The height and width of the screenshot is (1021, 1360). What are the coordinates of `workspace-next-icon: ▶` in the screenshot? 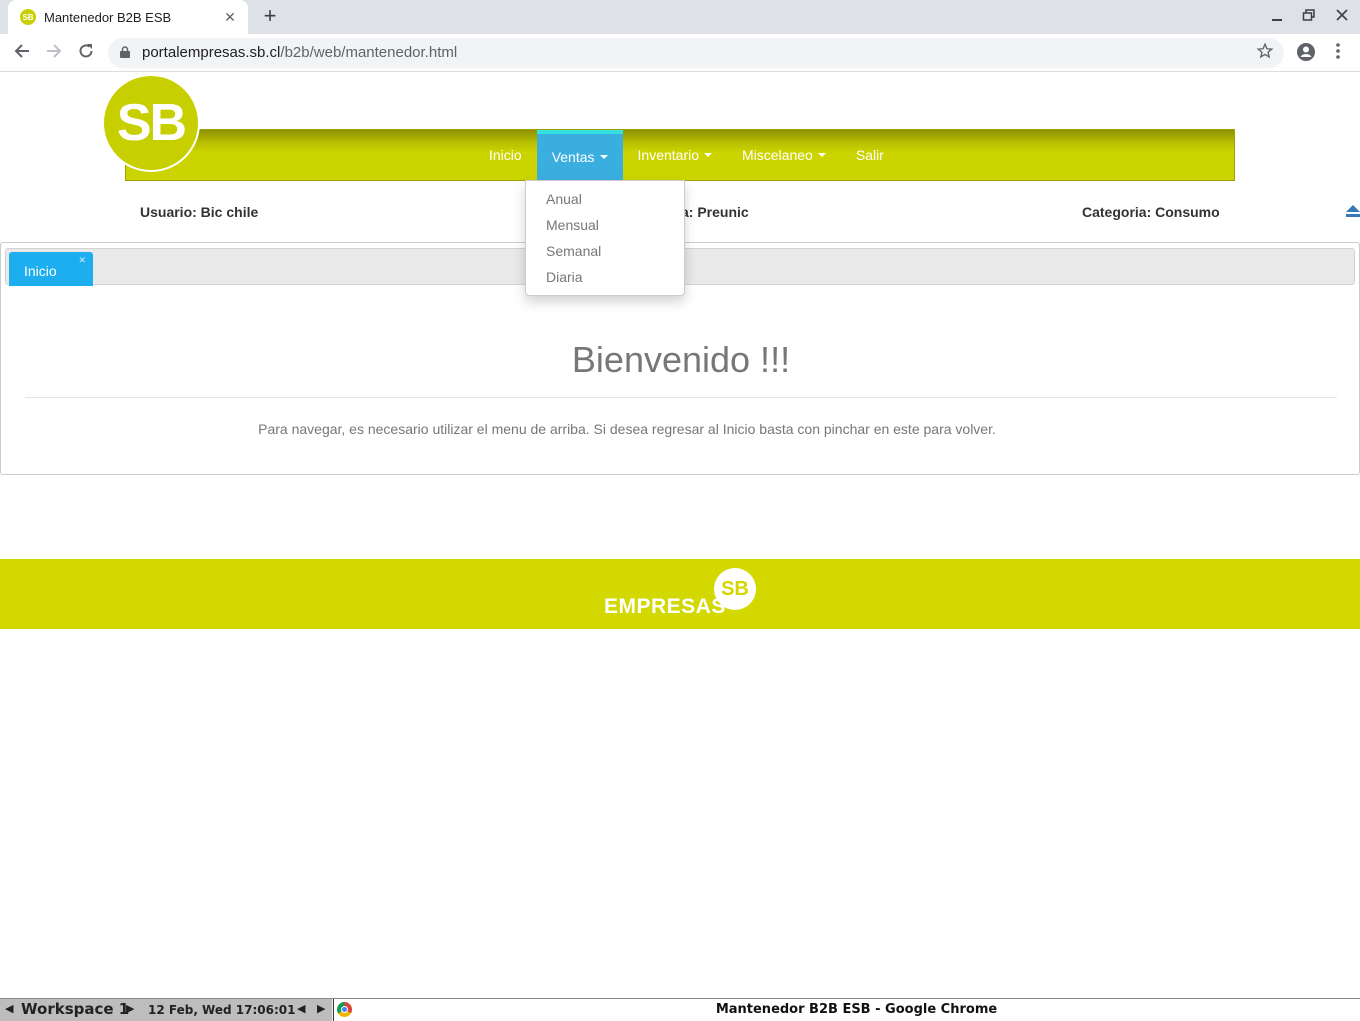 It's located at (130, 1008).